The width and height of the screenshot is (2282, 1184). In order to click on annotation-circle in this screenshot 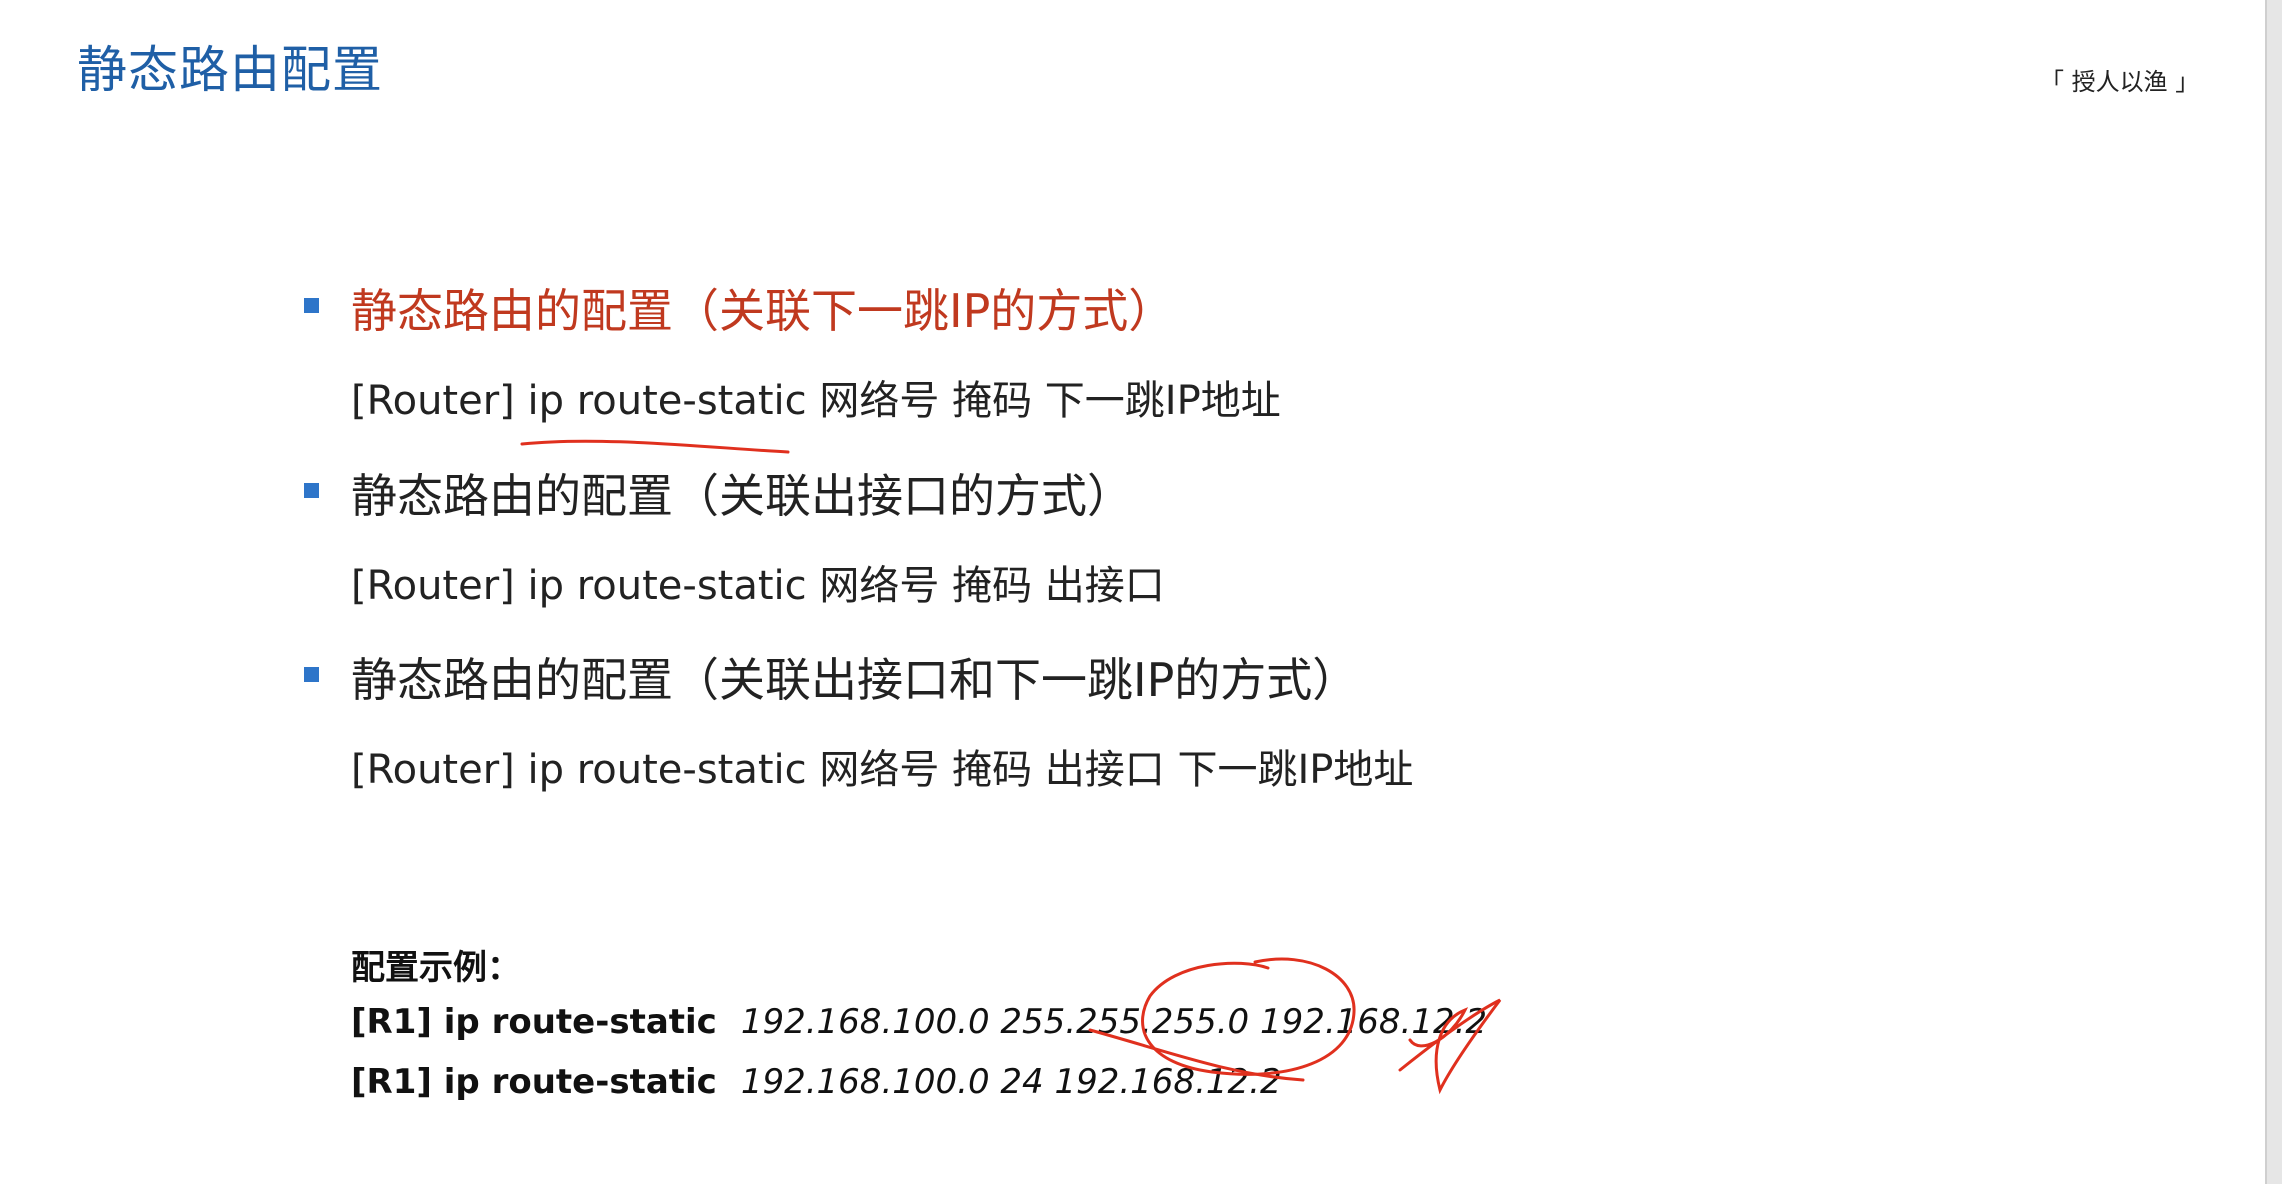, I will do `click(1248, 1016)`.